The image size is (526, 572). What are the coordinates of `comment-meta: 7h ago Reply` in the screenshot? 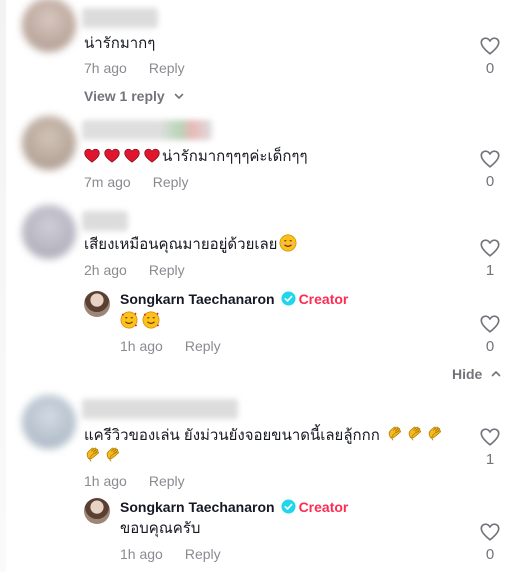 It's located at (134, 68).